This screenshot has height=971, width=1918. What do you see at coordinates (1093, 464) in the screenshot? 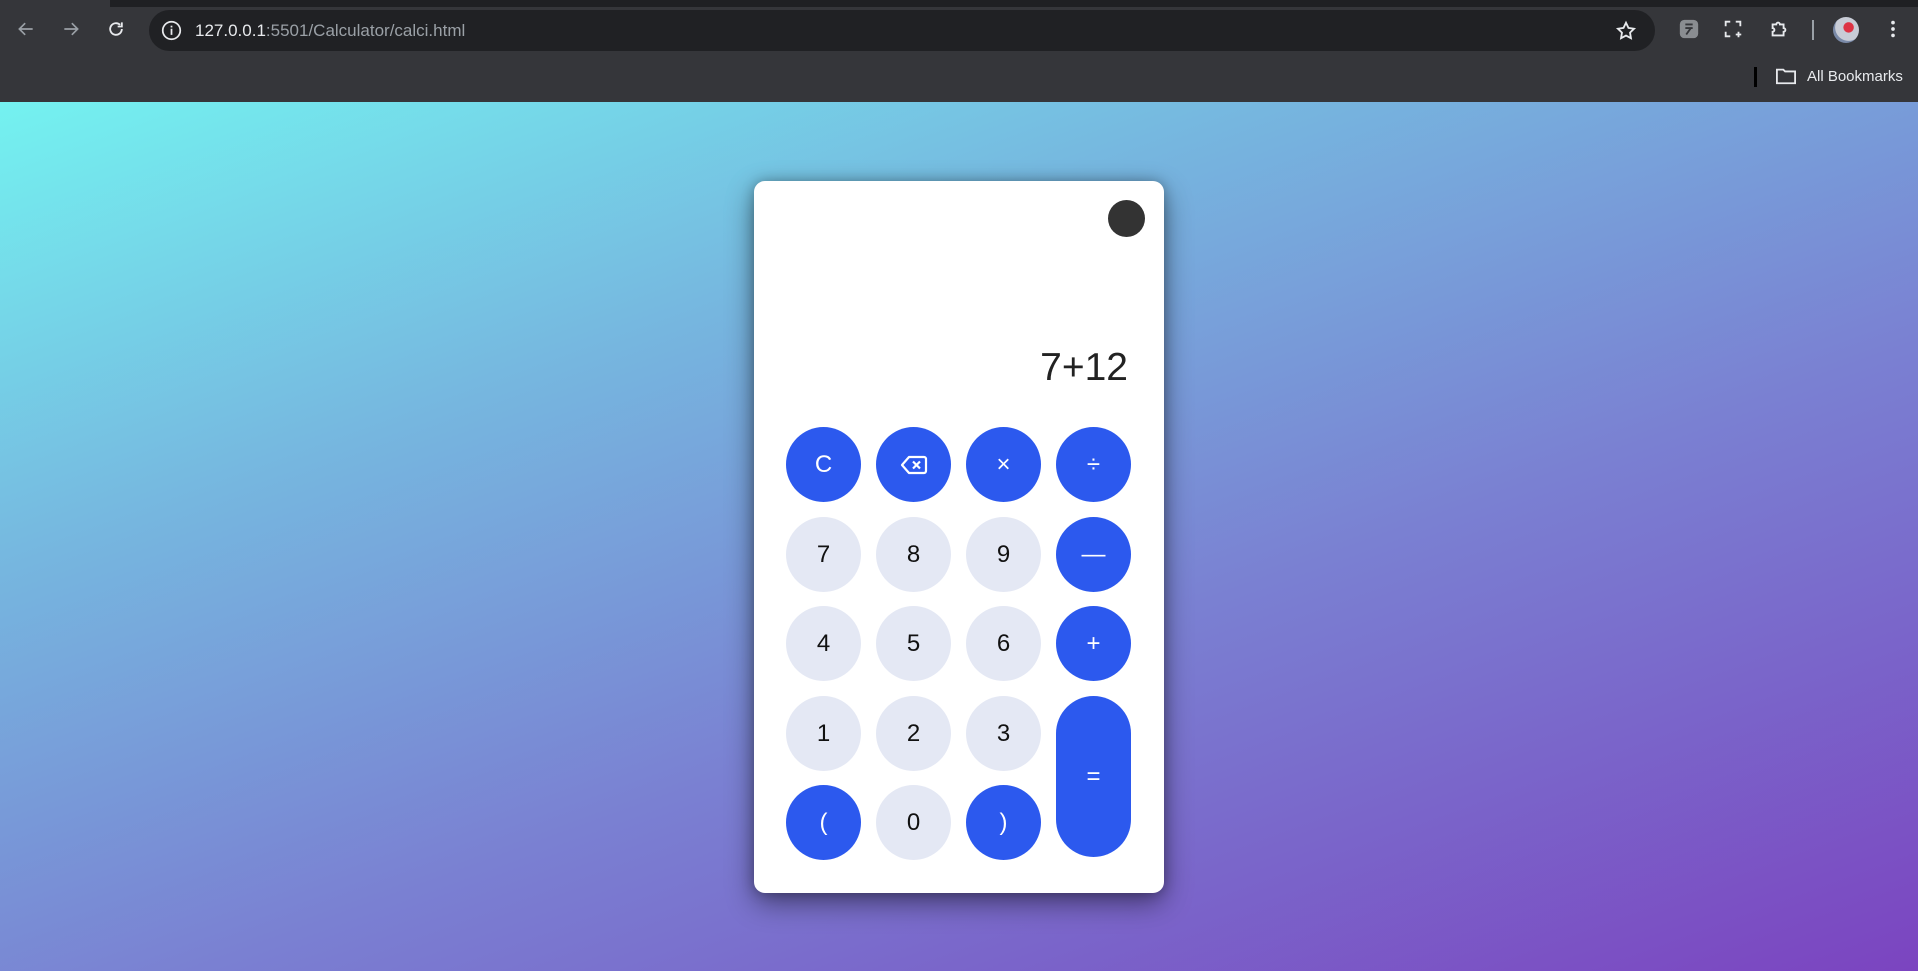
I see `divide-button: ÷` at bounding box center [1093, 464].